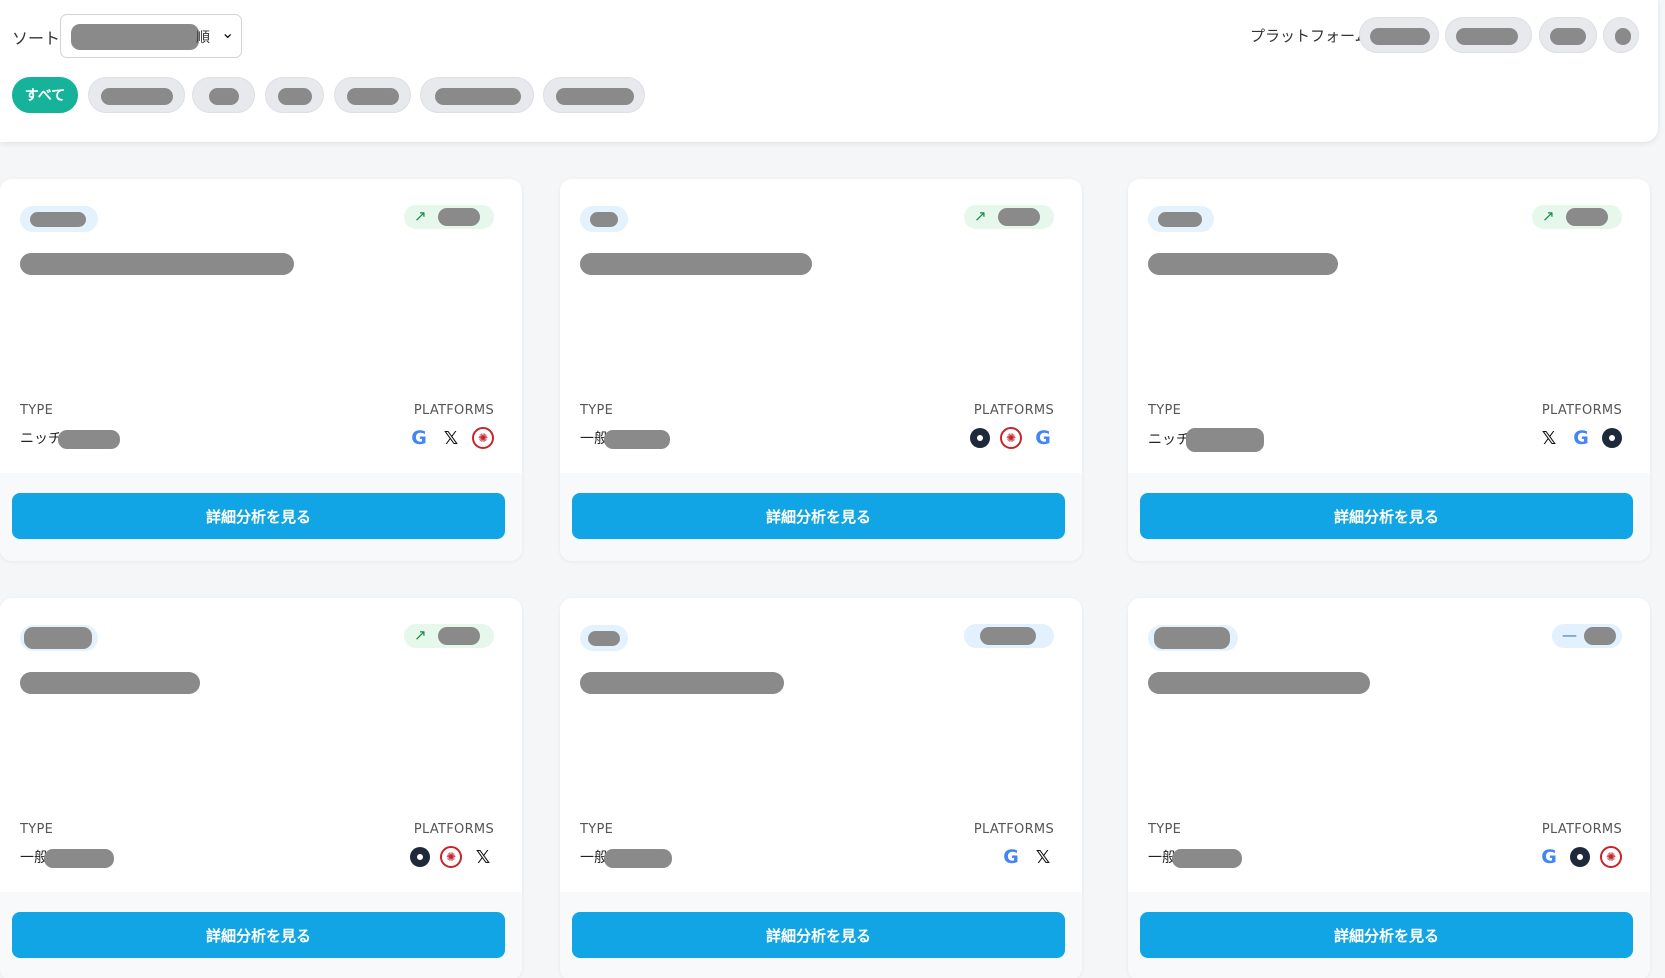 This screenshot has height=978, width=1665. I want to click on category-chip-all: すべて, so click(45, 95).